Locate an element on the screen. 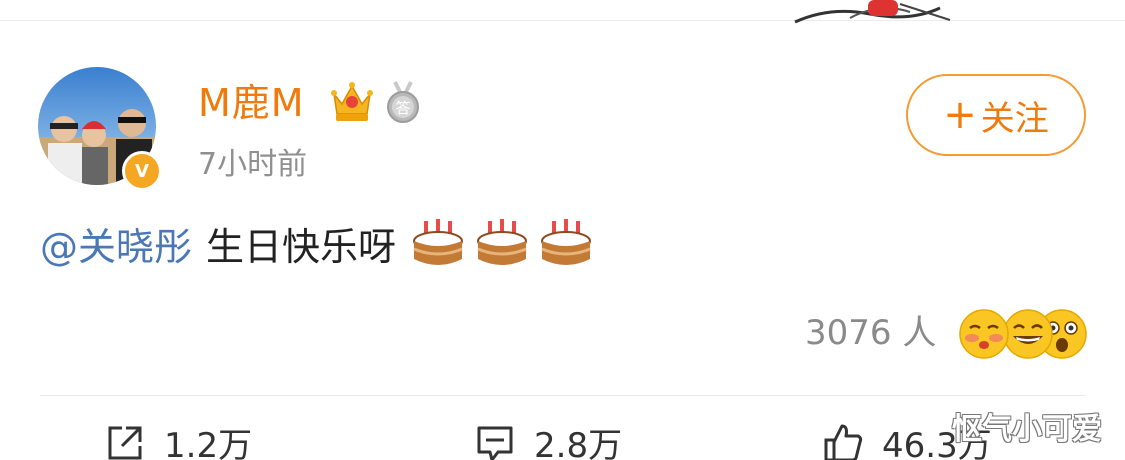 The width and height of the screenshot is (1125, 460). plus-icon: + is located at coordinates (960, 115).